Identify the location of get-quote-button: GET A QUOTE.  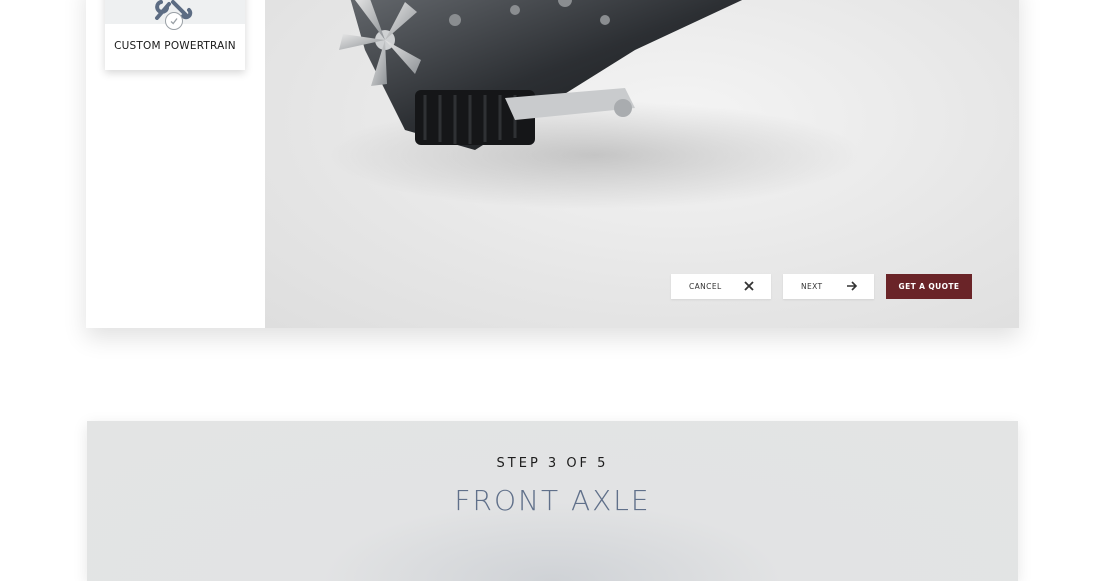
(929, 286).